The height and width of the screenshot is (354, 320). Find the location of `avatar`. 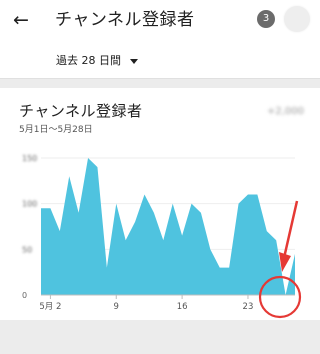

avatar is located at coordinates (297, 19).